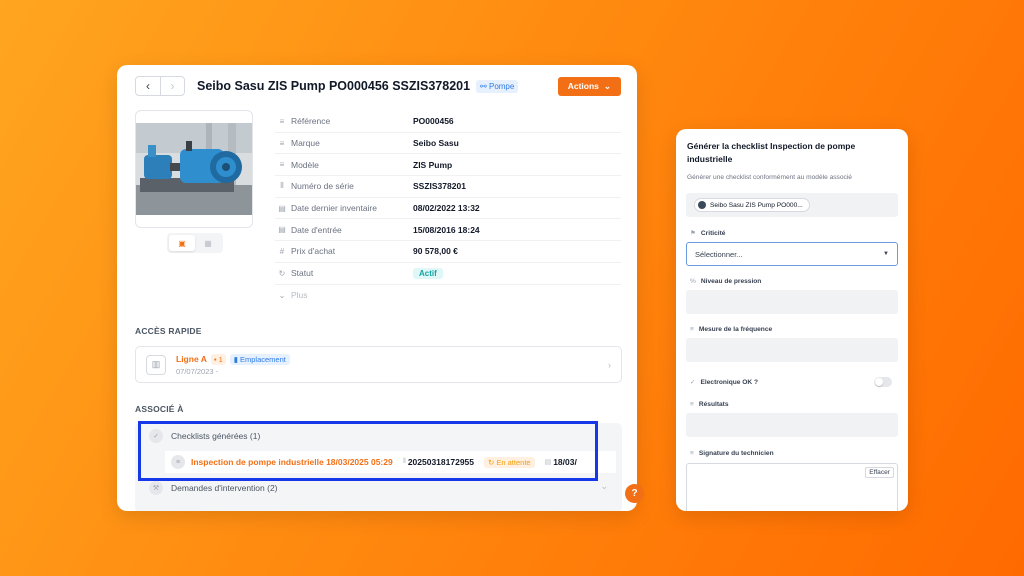 Image resolution: width=1024 pixels, height=576 pixels. I want to click on signature-label-text: Signature du technicien, so click(736, 453).